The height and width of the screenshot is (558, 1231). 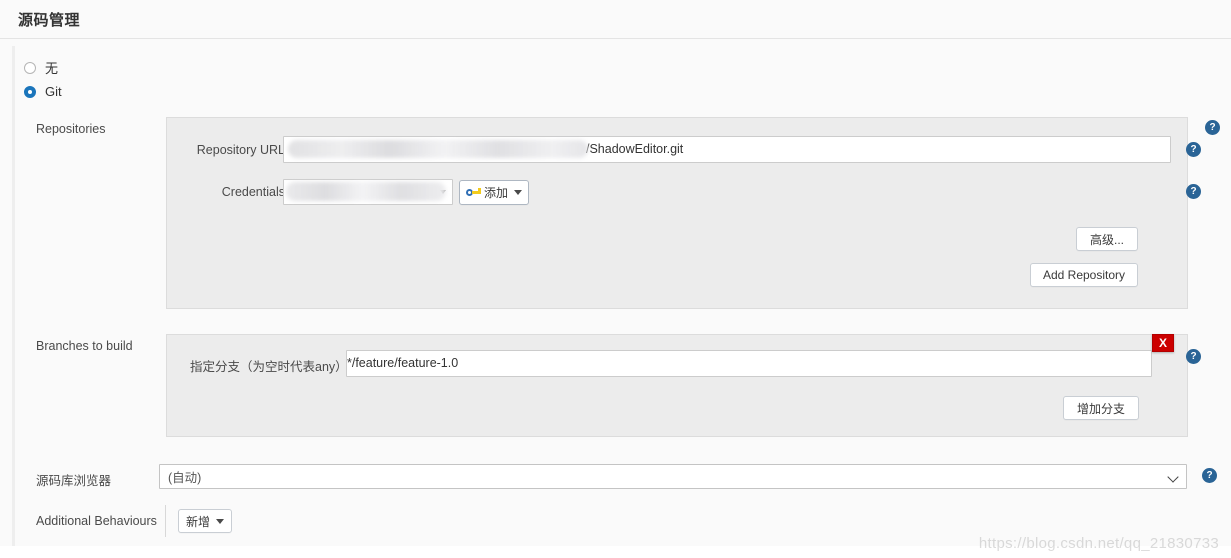 I want to click on add-behaviour-button: 新增, so click(x=205, y=521).